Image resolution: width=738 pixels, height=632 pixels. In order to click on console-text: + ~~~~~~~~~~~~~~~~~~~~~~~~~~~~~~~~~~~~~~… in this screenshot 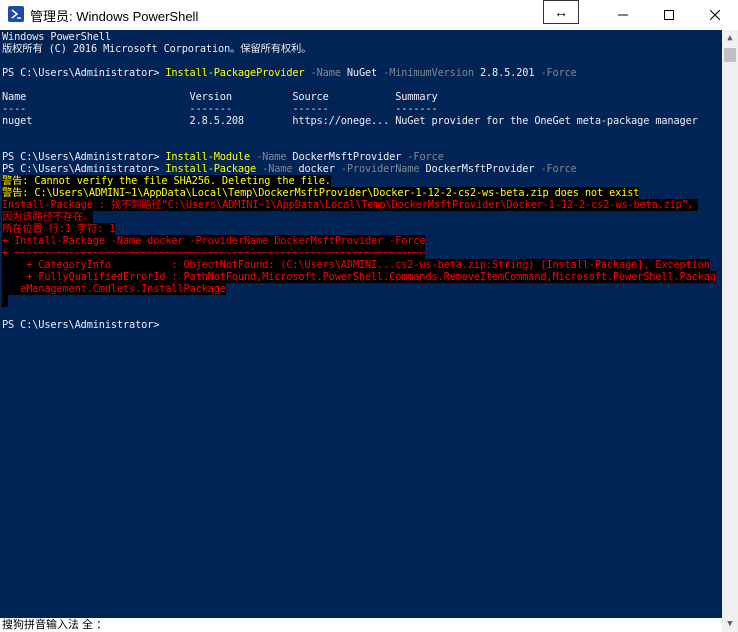, I will do `click(214, 253)`.